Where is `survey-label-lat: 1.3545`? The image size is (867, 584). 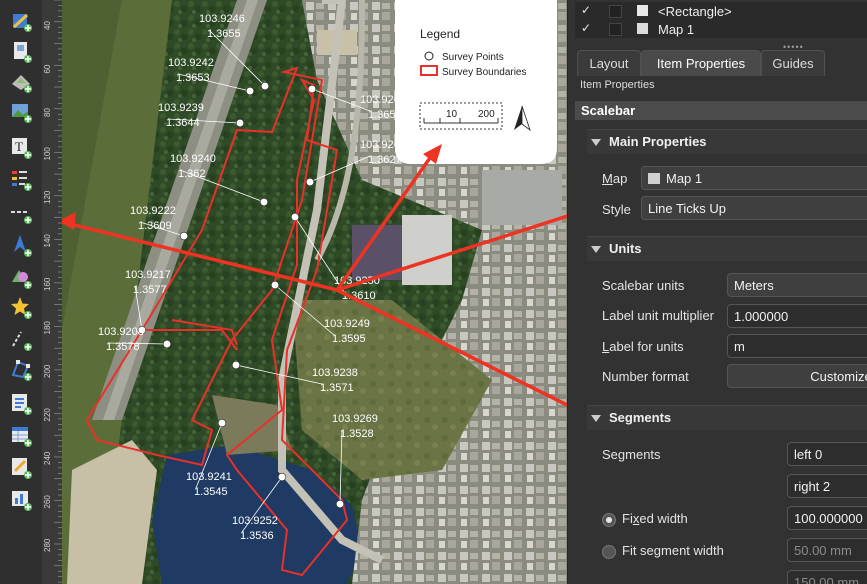
survey-label-lat: 1.3545 is located at coordinates (211, 492).